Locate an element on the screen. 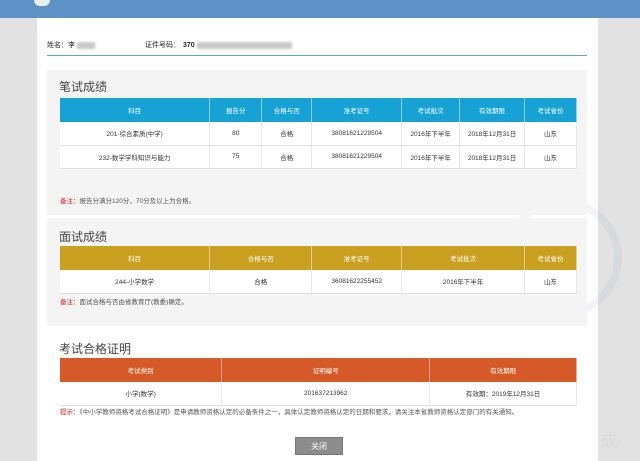 Image resolution: width=640 pixels, height=461 pixels. top-header-bar is located at coordinates (320, 9).